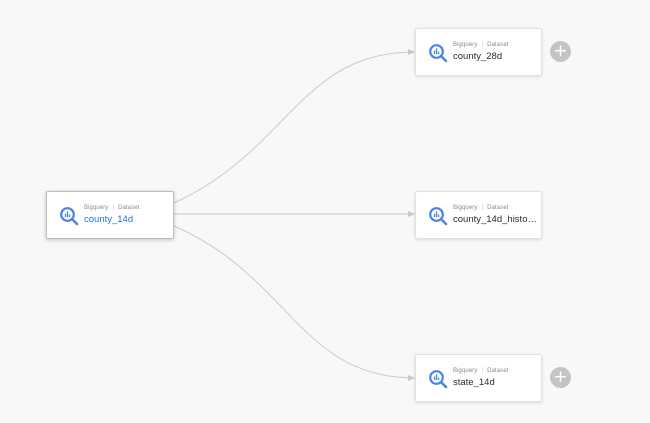 This screenshot has width=650, height=423. What do you see at coordinates (560, 377) in the screenshot?
I see `expand-state-14d-button: +` at bounding box center [560, 377].